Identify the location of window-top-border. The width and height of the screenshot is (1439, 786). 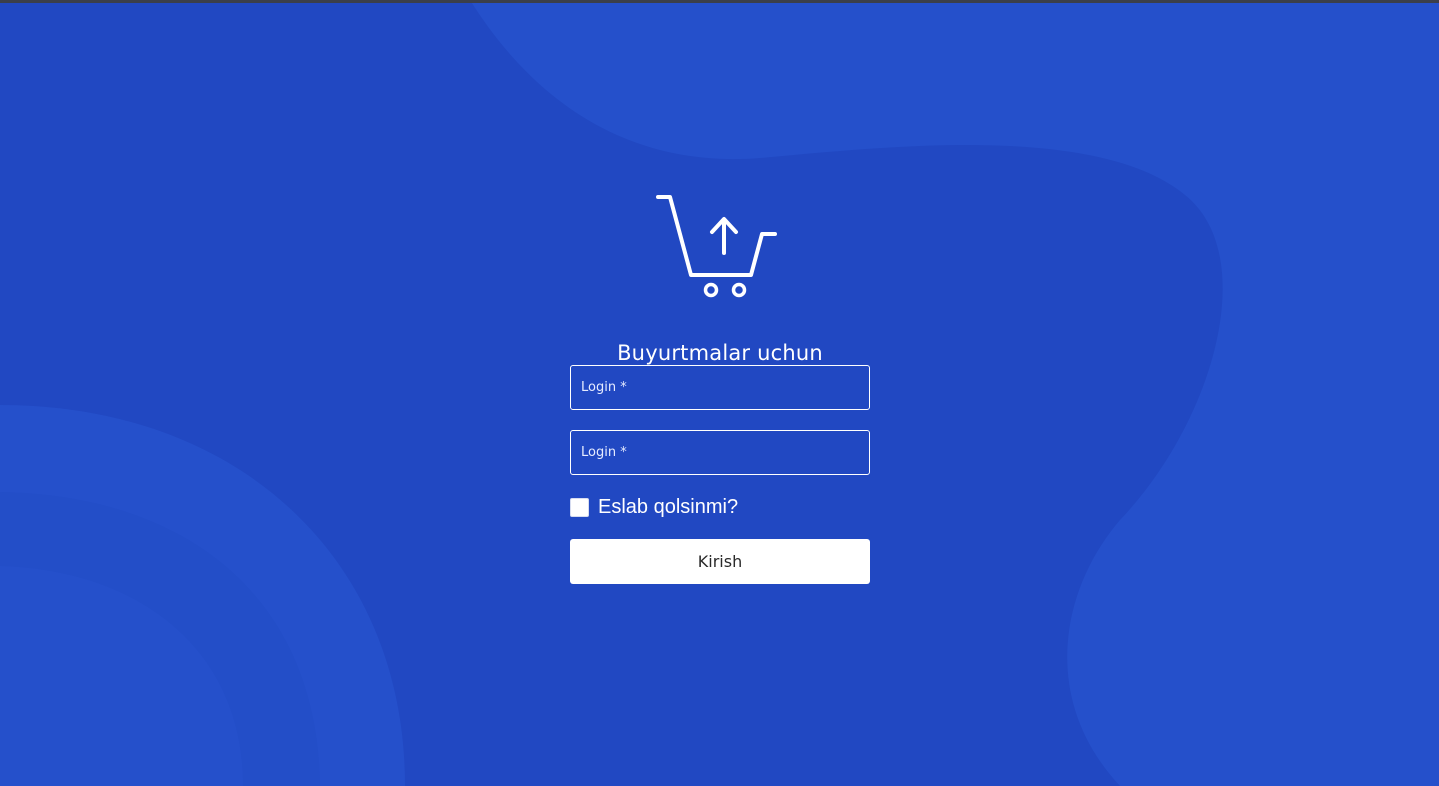
(719, 1).